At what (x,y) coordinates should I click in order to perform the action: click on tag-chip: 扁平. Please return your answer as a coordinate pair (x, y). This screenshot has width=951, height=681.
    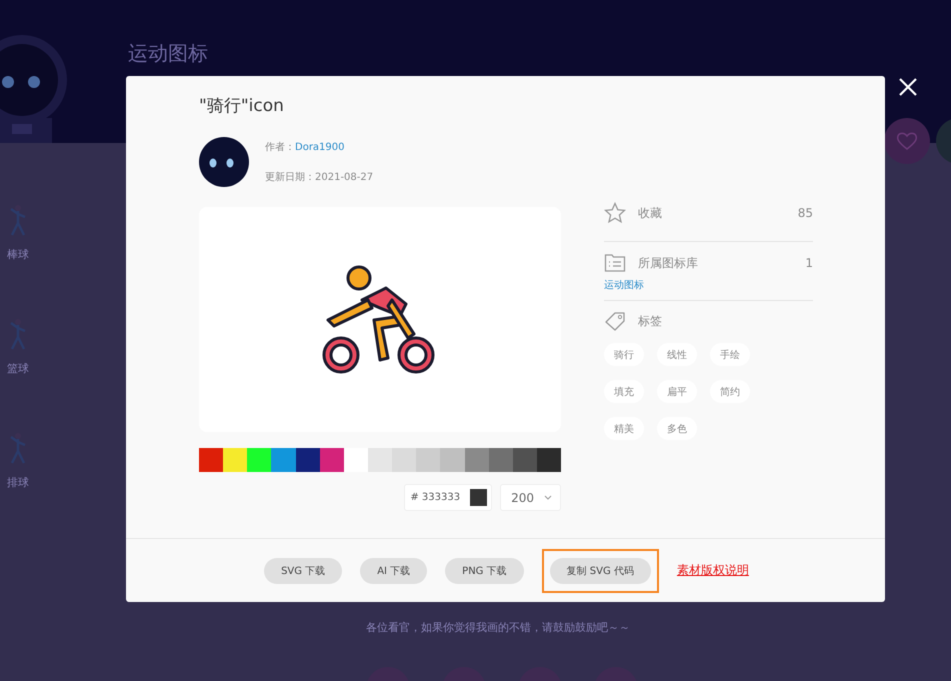
    Looking at the image, I should click on (677, 391).